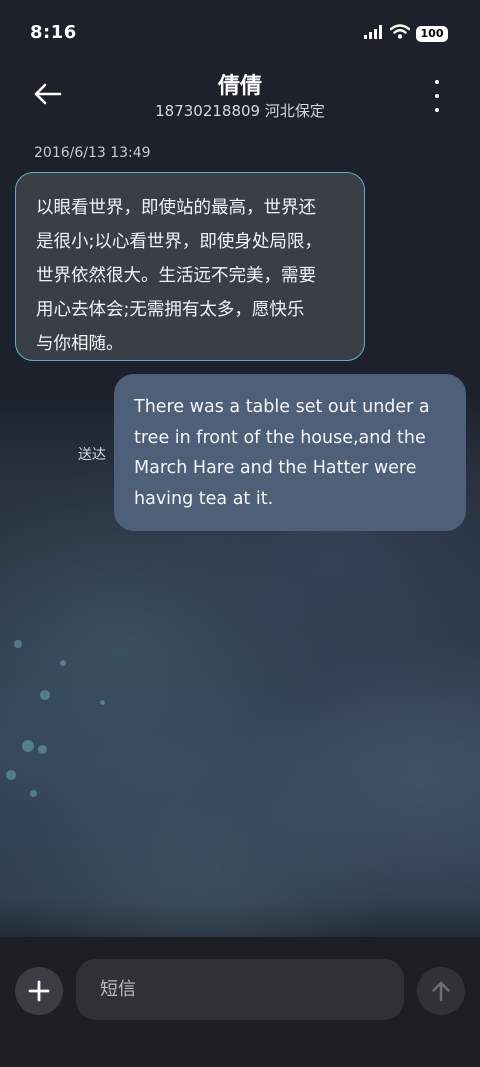 The width and height of the screenshot is (480, 1067). I want to click on message-line: 世界依然很大。生活远不完美，需要, so click(176, 276).